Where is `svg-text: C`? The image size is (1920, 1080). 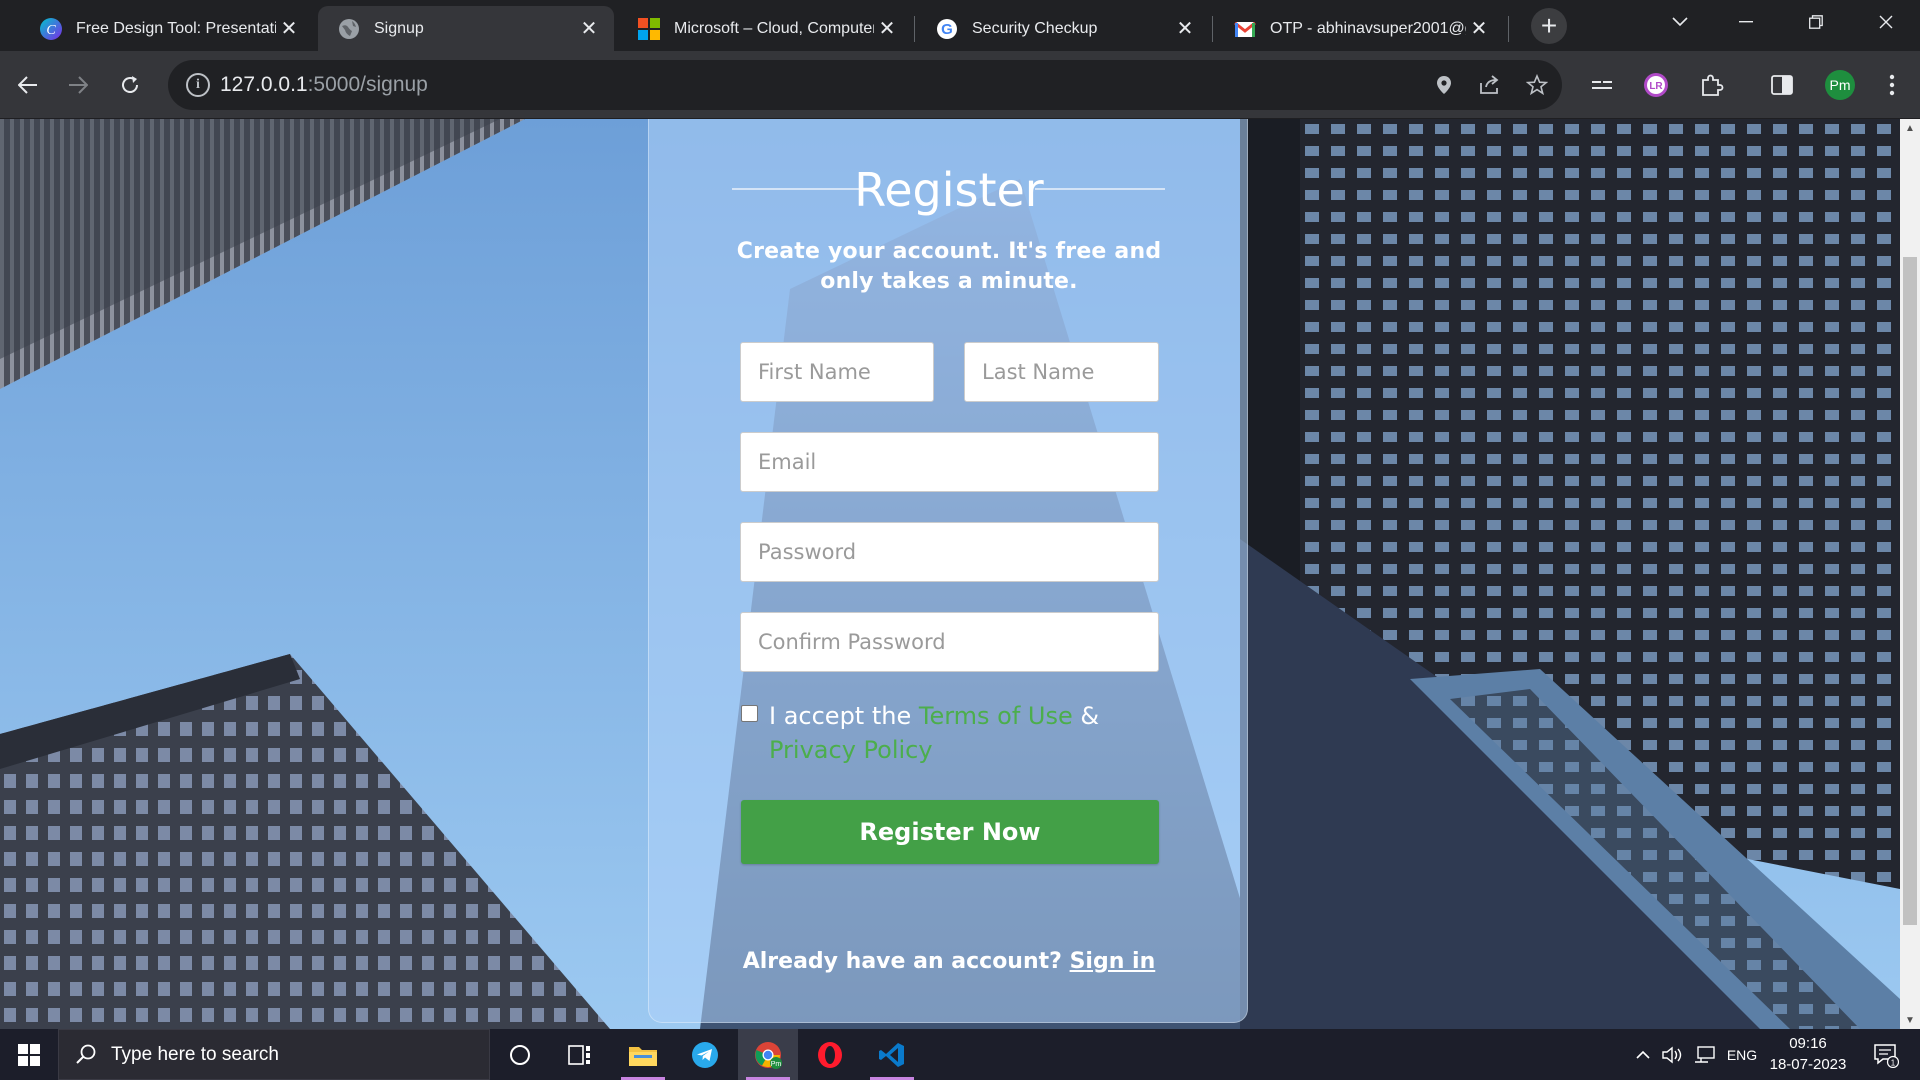 svg-text: C is located at coordinates (51, 30).